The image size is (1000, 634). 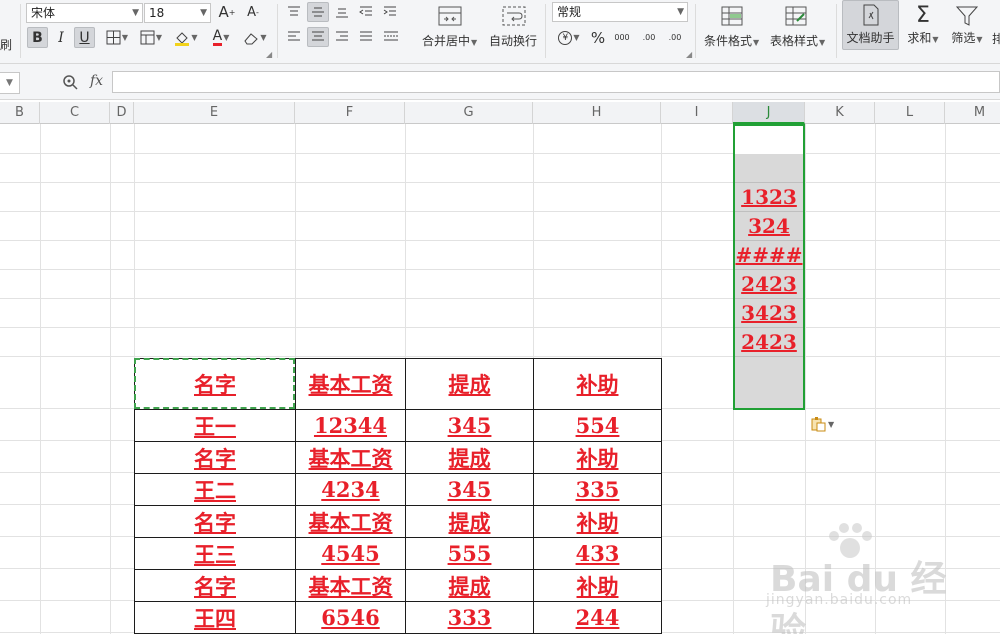 What do you see at coordinates (769, 226) in the screenshot?
I see `j-cell: 324` at bounding box center [769, 226].